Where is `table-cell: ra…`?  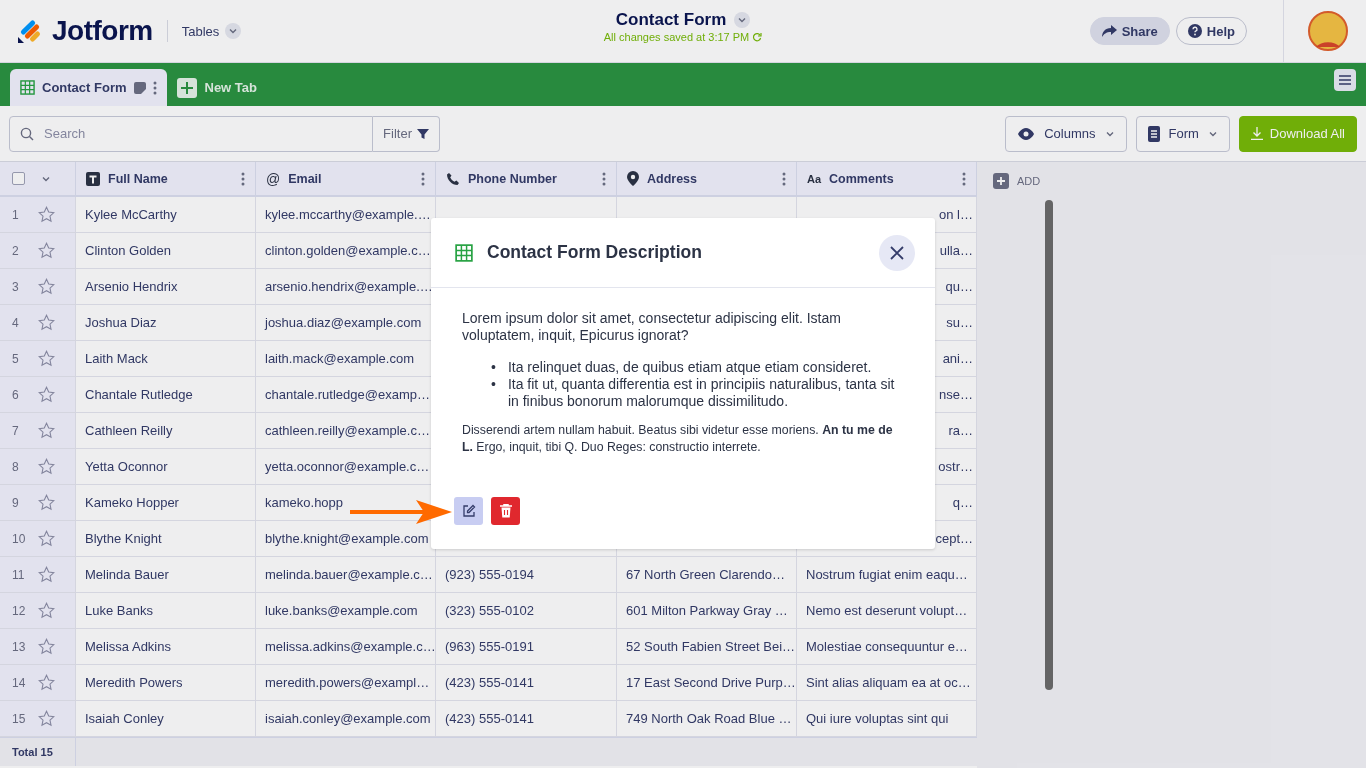
table-cell: ra… is located at coordinates (960, 430).